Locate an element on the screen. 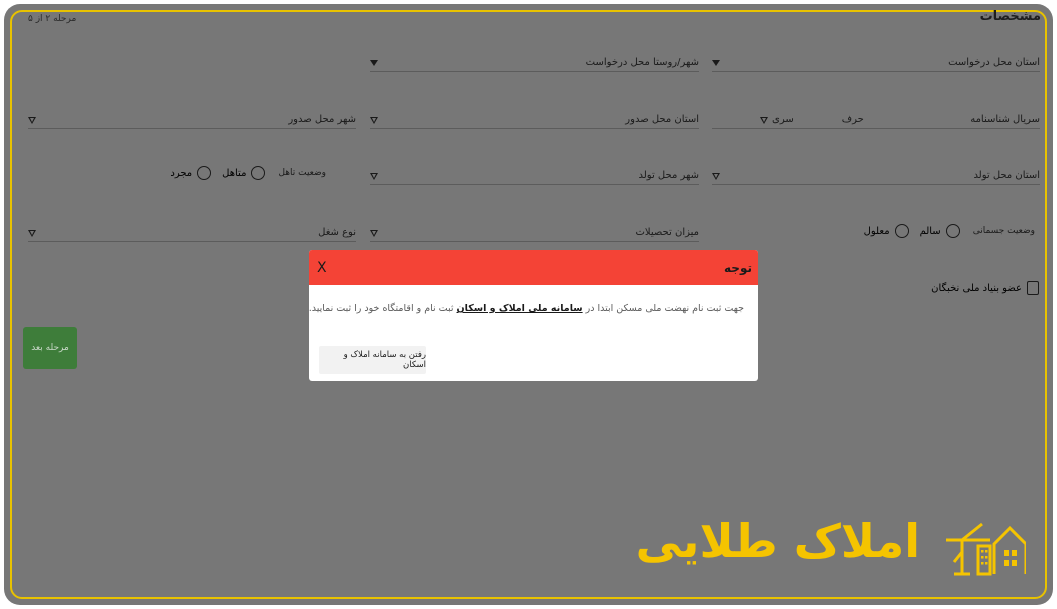 The width and height of the screenshot is (1057, 609). single-label: مجرد is located at coordinates (181, 173).